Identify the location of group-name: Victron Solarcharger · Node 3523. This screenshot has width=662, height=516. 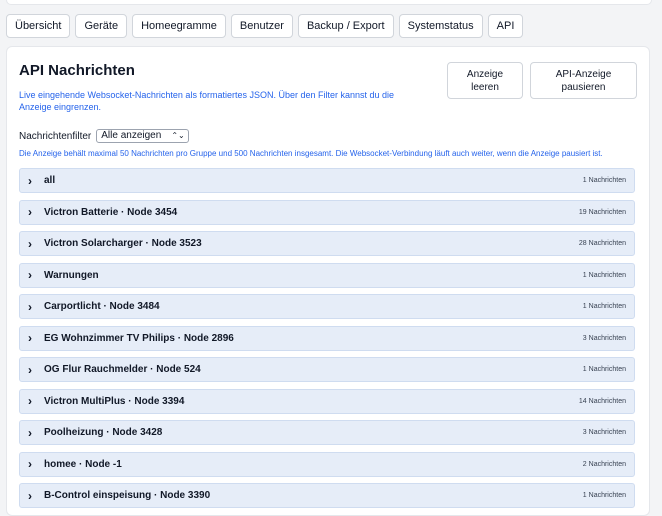
(123, 243).